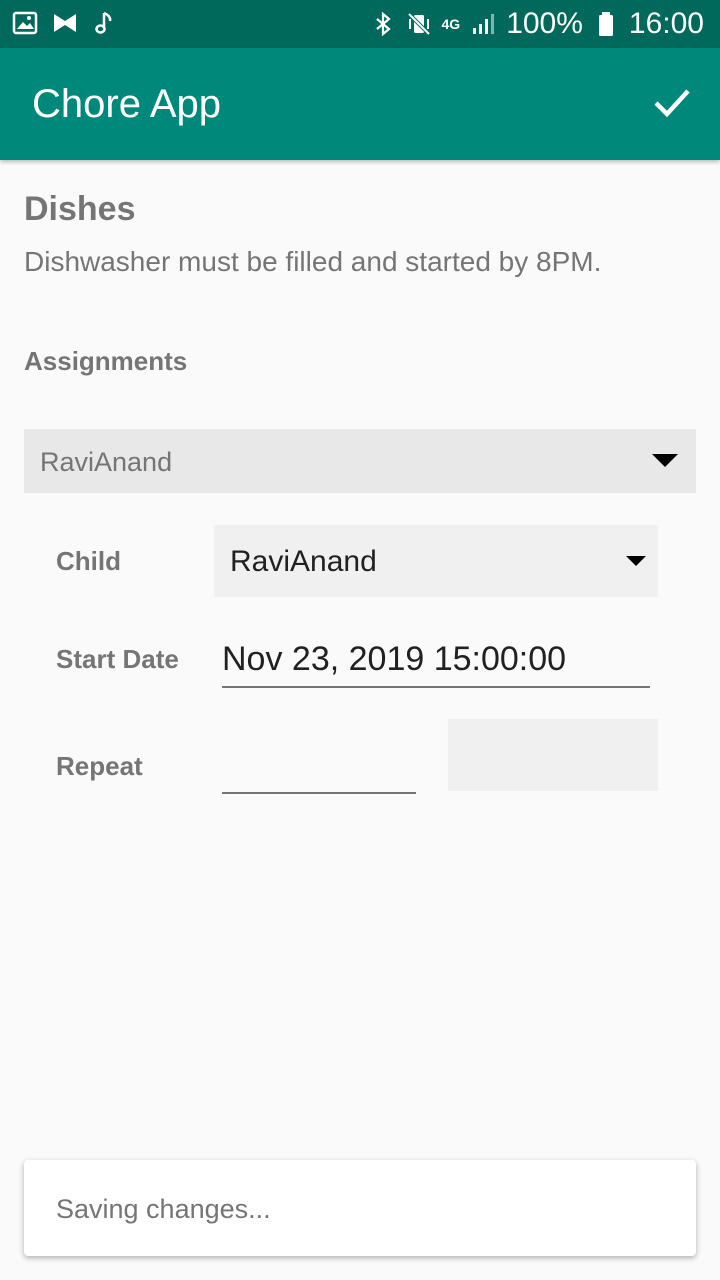 Image resolution: width=720 pixels, height=1280 pixels. Describe the element at coordinates (436, 662) in the screenshot. I see `start-date-input: Nov 23, 2019 15:00:00` at that location.